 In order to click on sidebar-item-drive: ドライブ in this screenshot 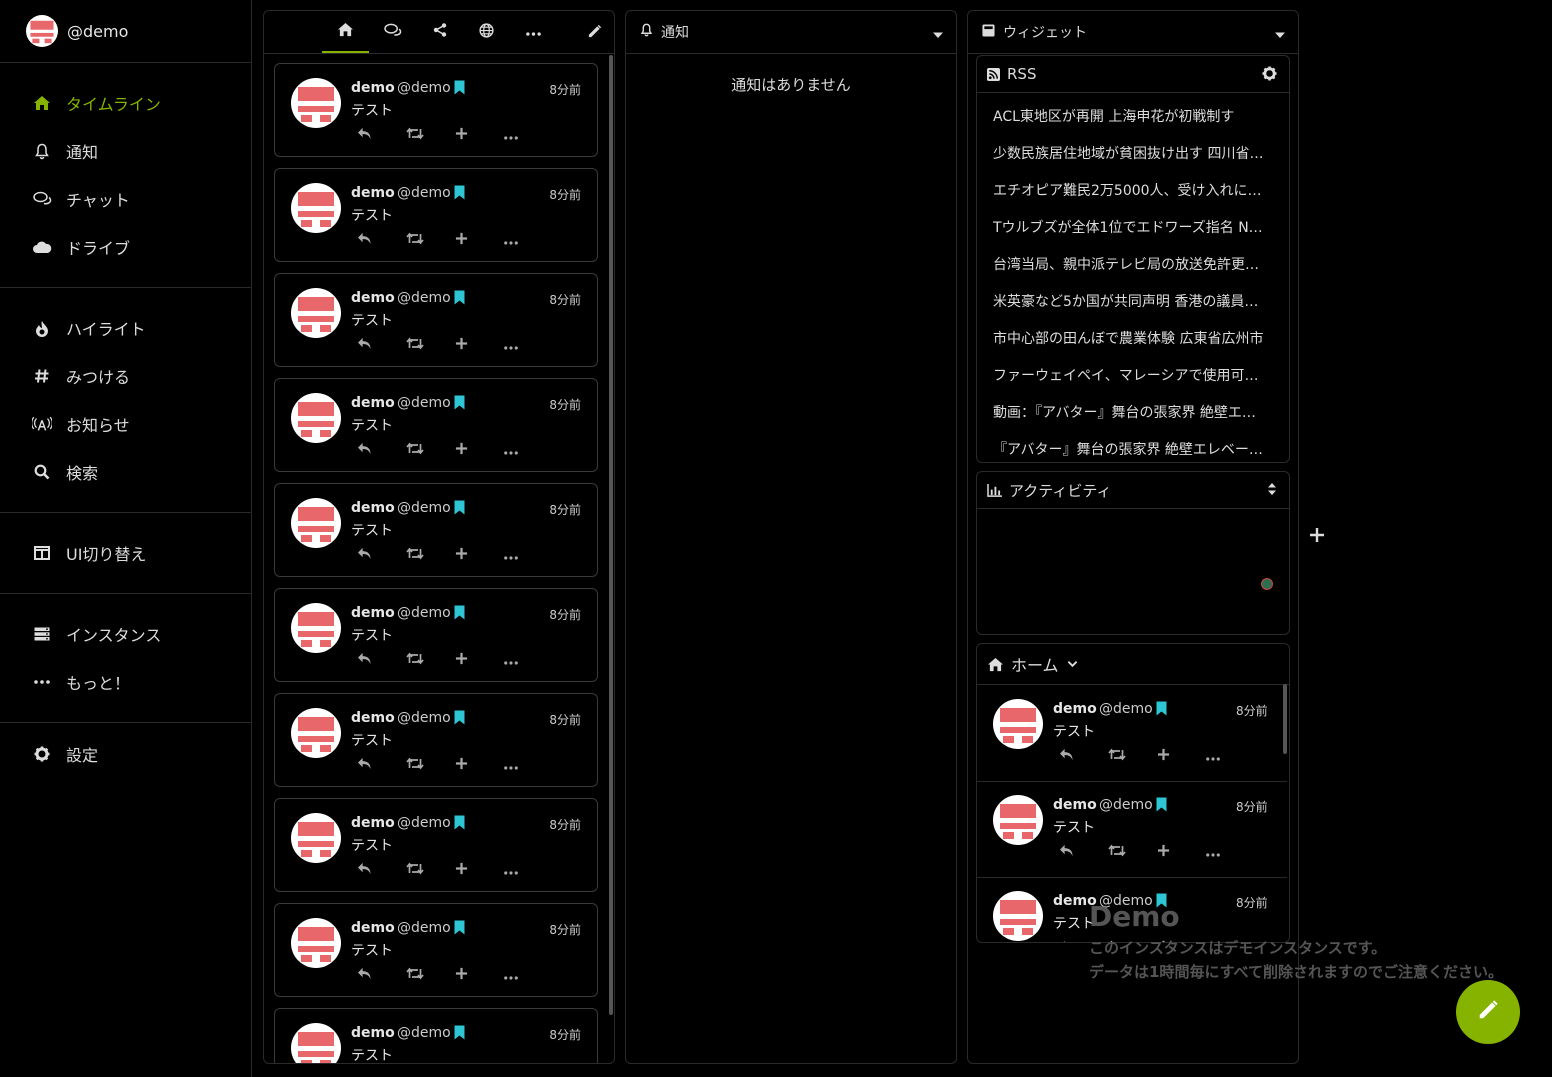, I will do `click(125, 247)`.